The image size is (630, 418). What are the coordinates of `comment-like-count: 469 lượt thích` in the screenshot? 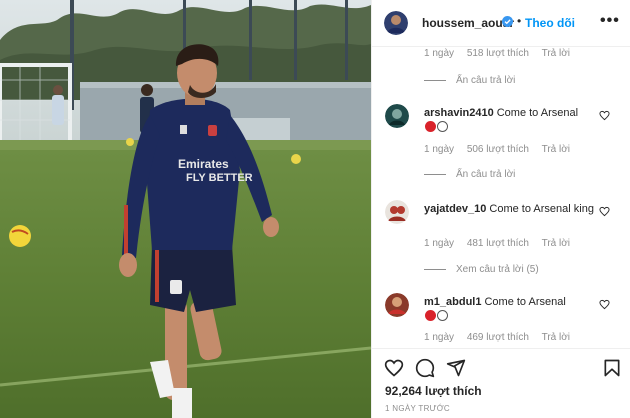 It's located at (498, 337).